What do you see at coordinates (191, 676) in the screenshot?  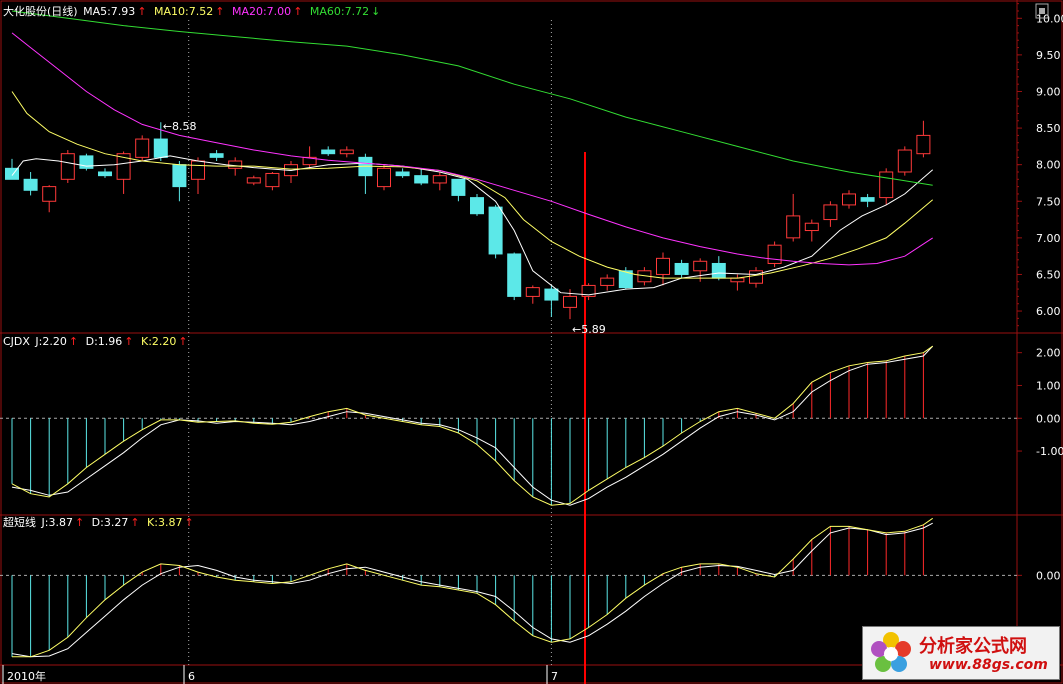 I see `date-label: 6` at bounding box center [191, 676].